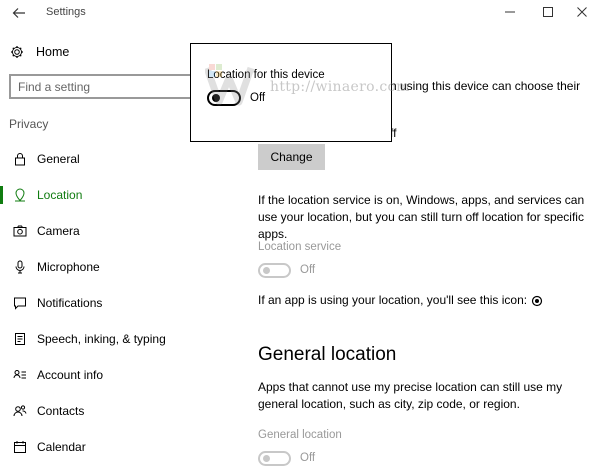  I want to click on close-icon, so click(582, 12).